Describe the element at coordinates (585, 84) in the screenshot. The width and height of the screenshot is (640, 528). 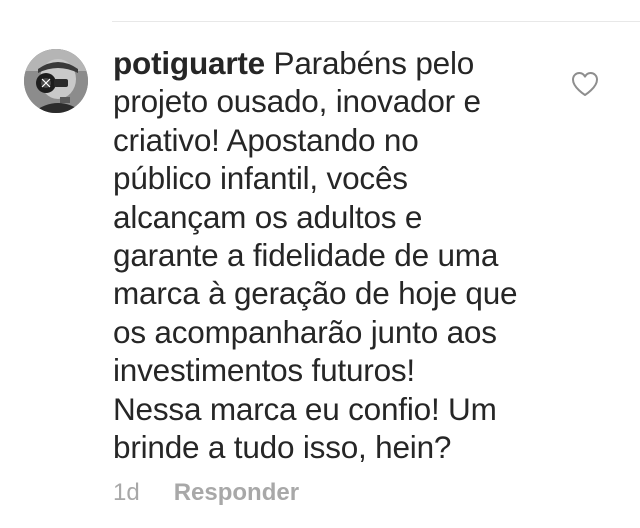
I see `heart-icon` at that location.